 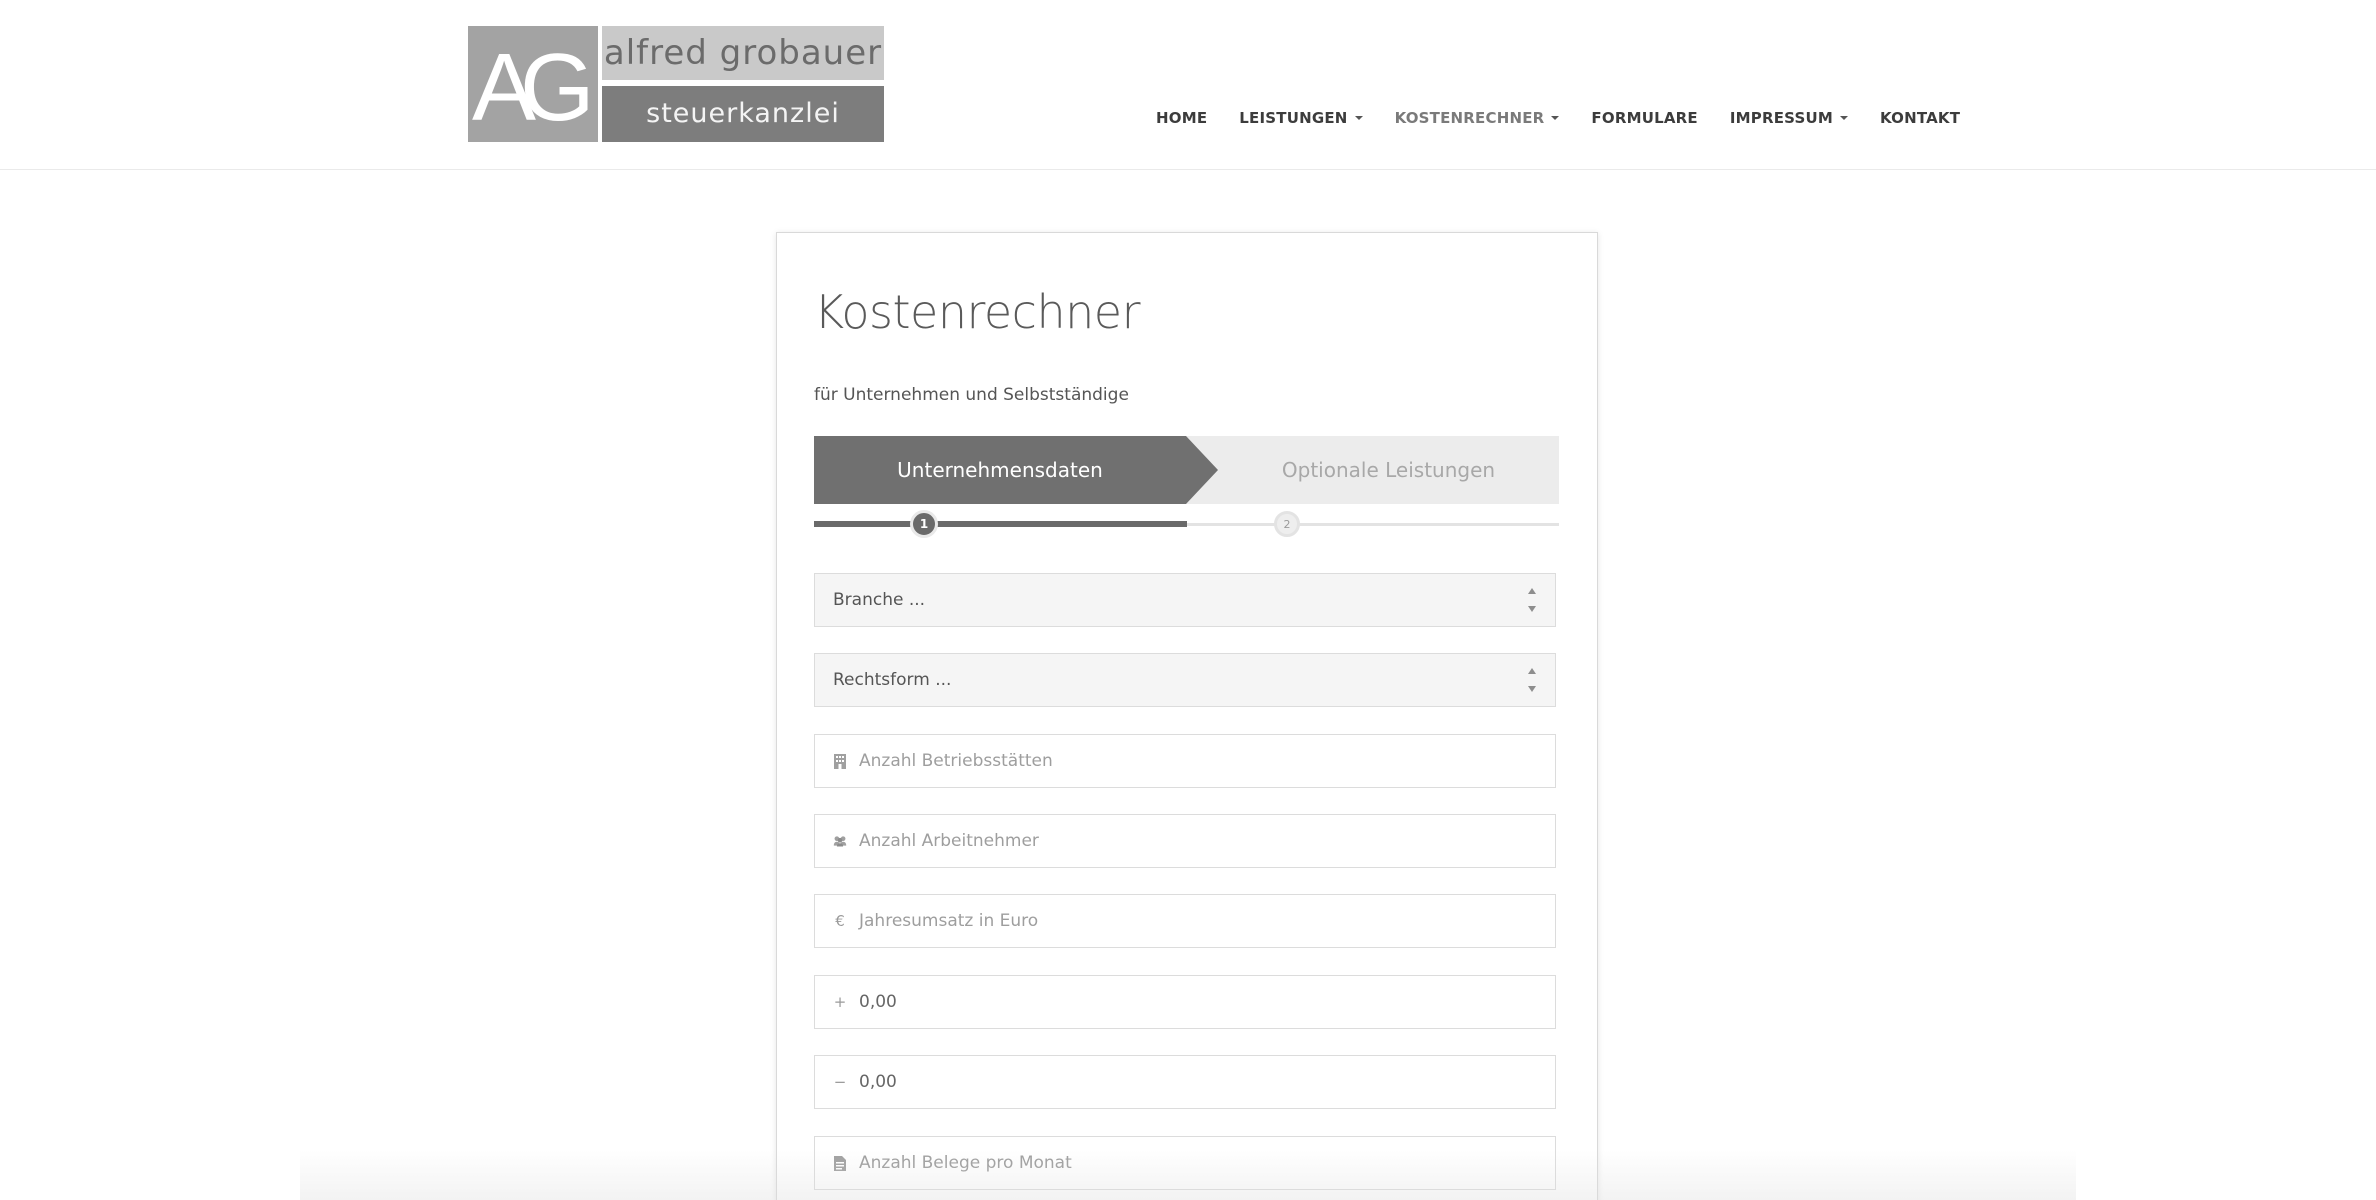 What do you see at coordinates (977, 312) in the screenshot?
I see `page-title: Kostenrechner` at bounding box center [977, 312].